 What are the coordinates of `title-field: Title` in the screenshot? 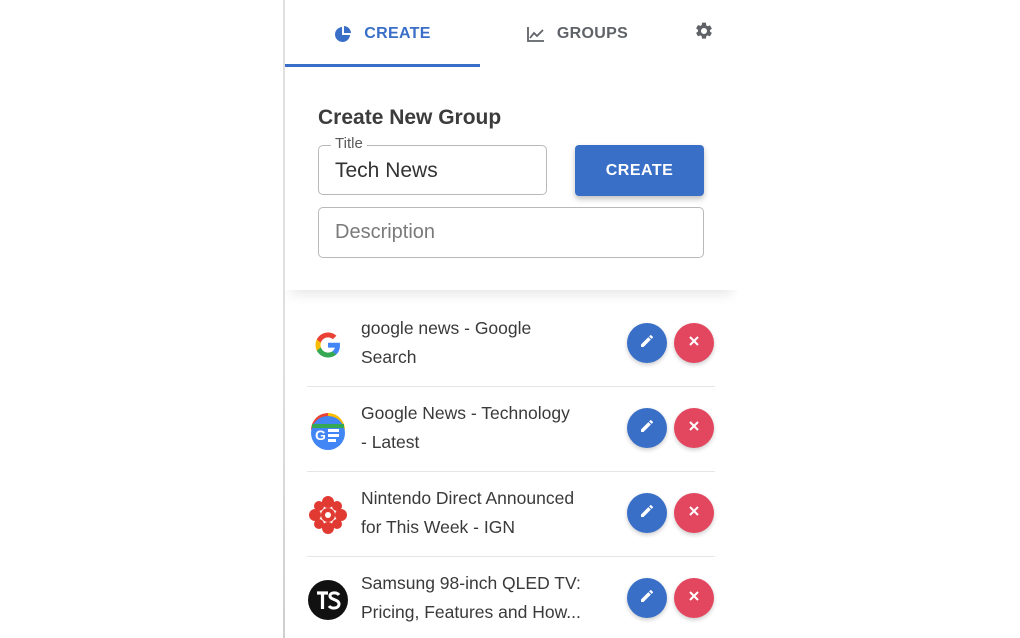 It's located at (432, 165).